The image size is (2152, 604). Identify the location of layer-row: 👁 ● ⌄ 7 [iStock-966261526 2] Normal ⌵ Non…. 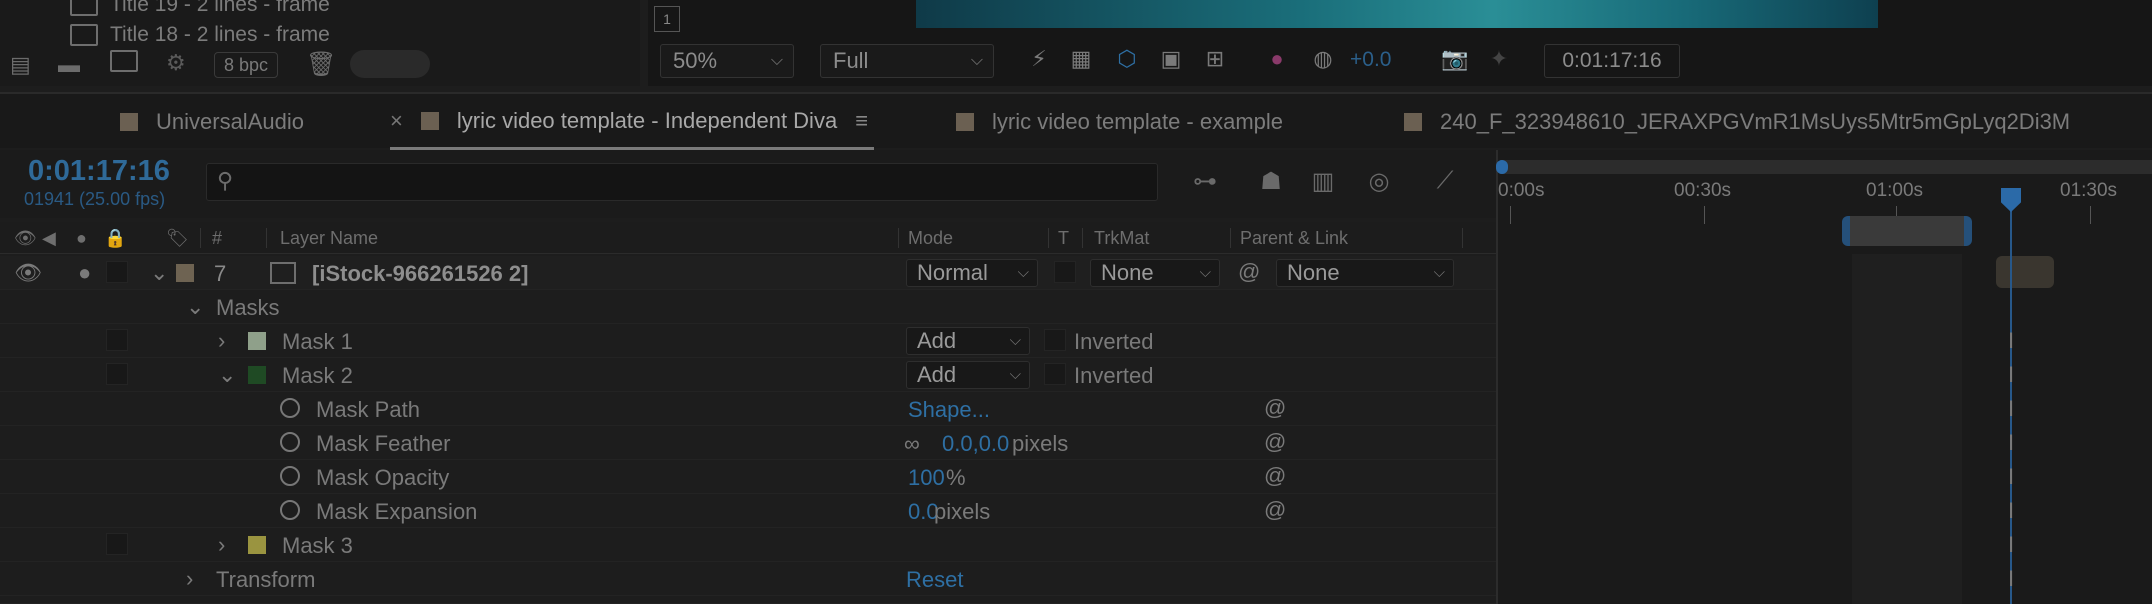
(748, 273).